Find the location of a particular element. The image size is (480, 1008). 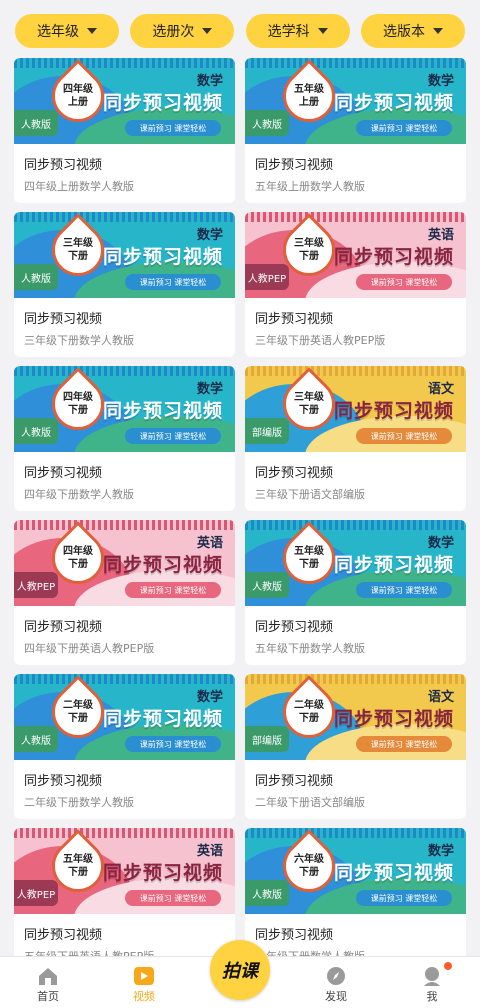

filter-grade-label: 选年级 is located at coordinates (58, 32).